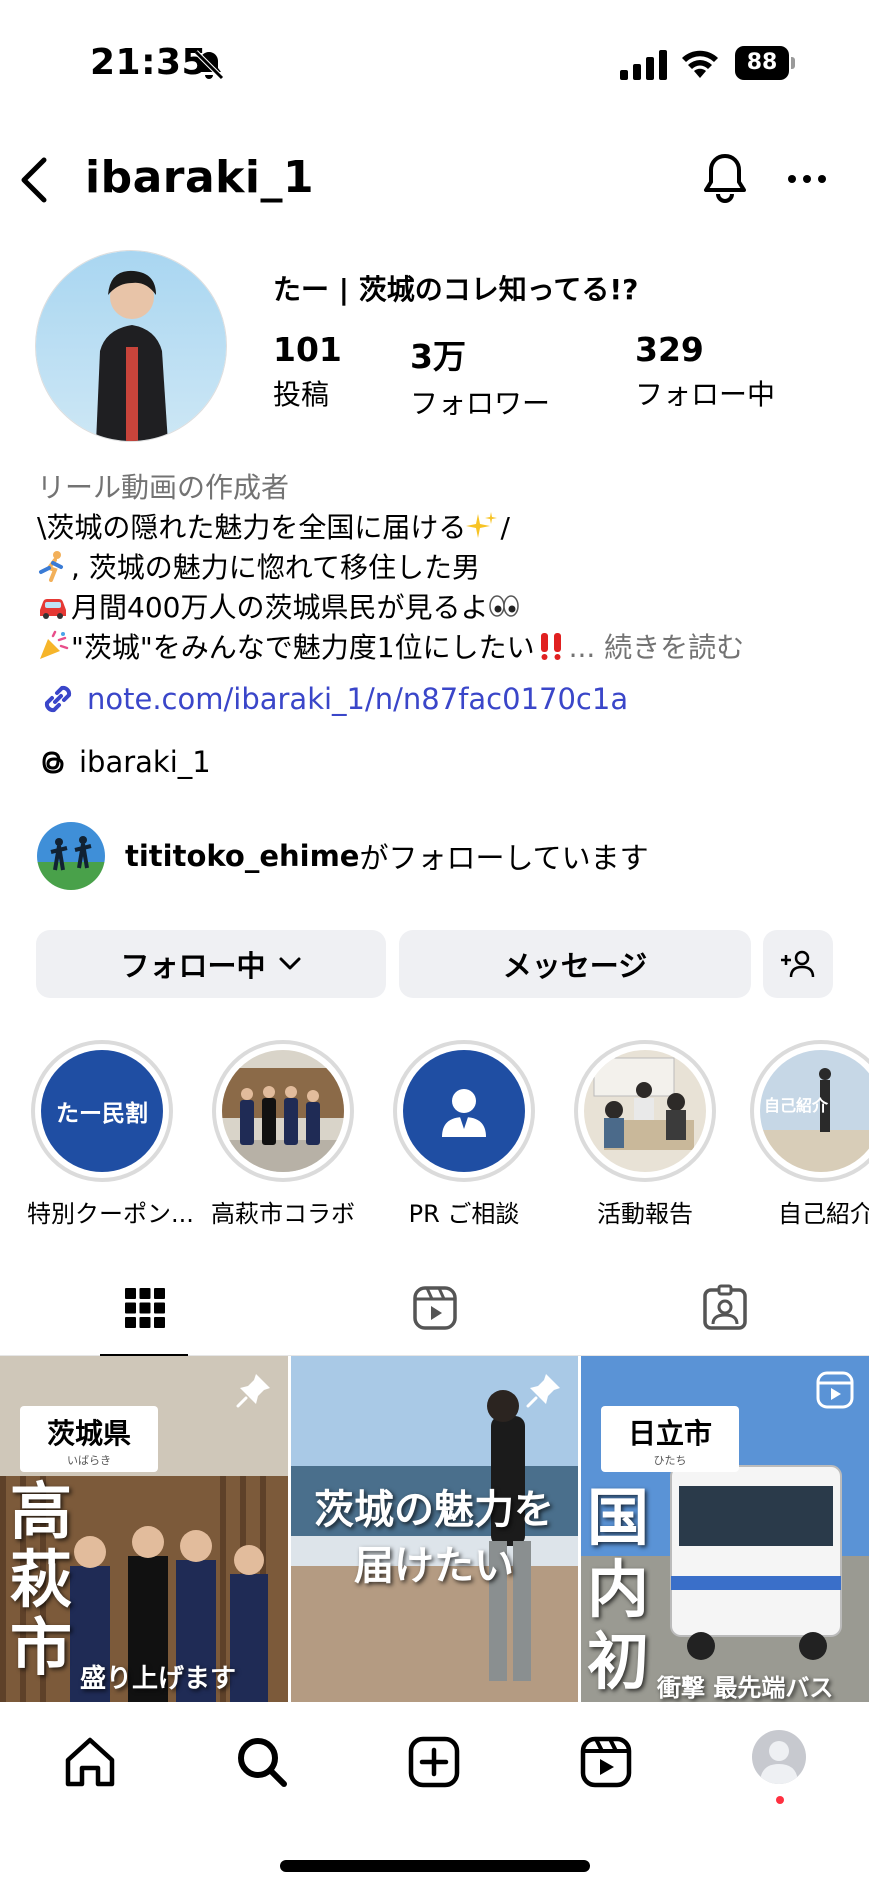 This screenshot has width=869, height=1884. Describe the element at coordinates (657, 647) in the screenshot. I see `read-more-link: ... 続きを読む` at that location.